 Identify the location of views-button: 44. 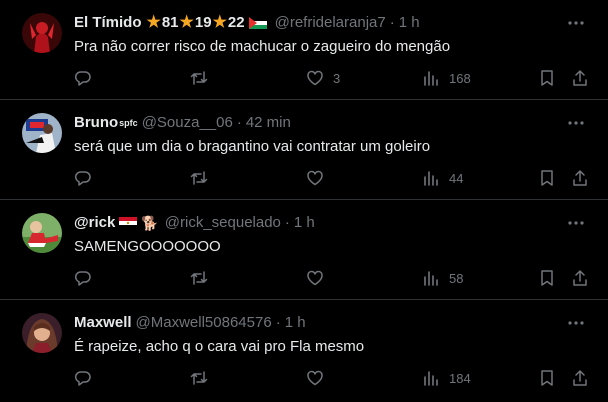
(442, 178).